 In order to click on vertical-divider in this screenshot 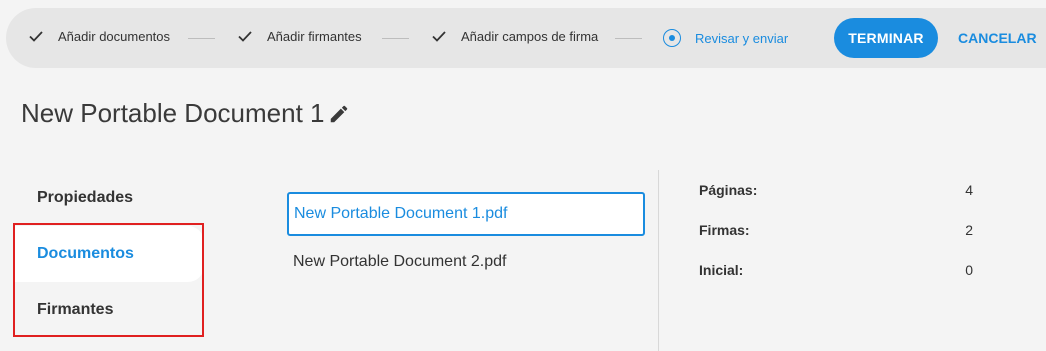, I will do `click(658, 260)`.